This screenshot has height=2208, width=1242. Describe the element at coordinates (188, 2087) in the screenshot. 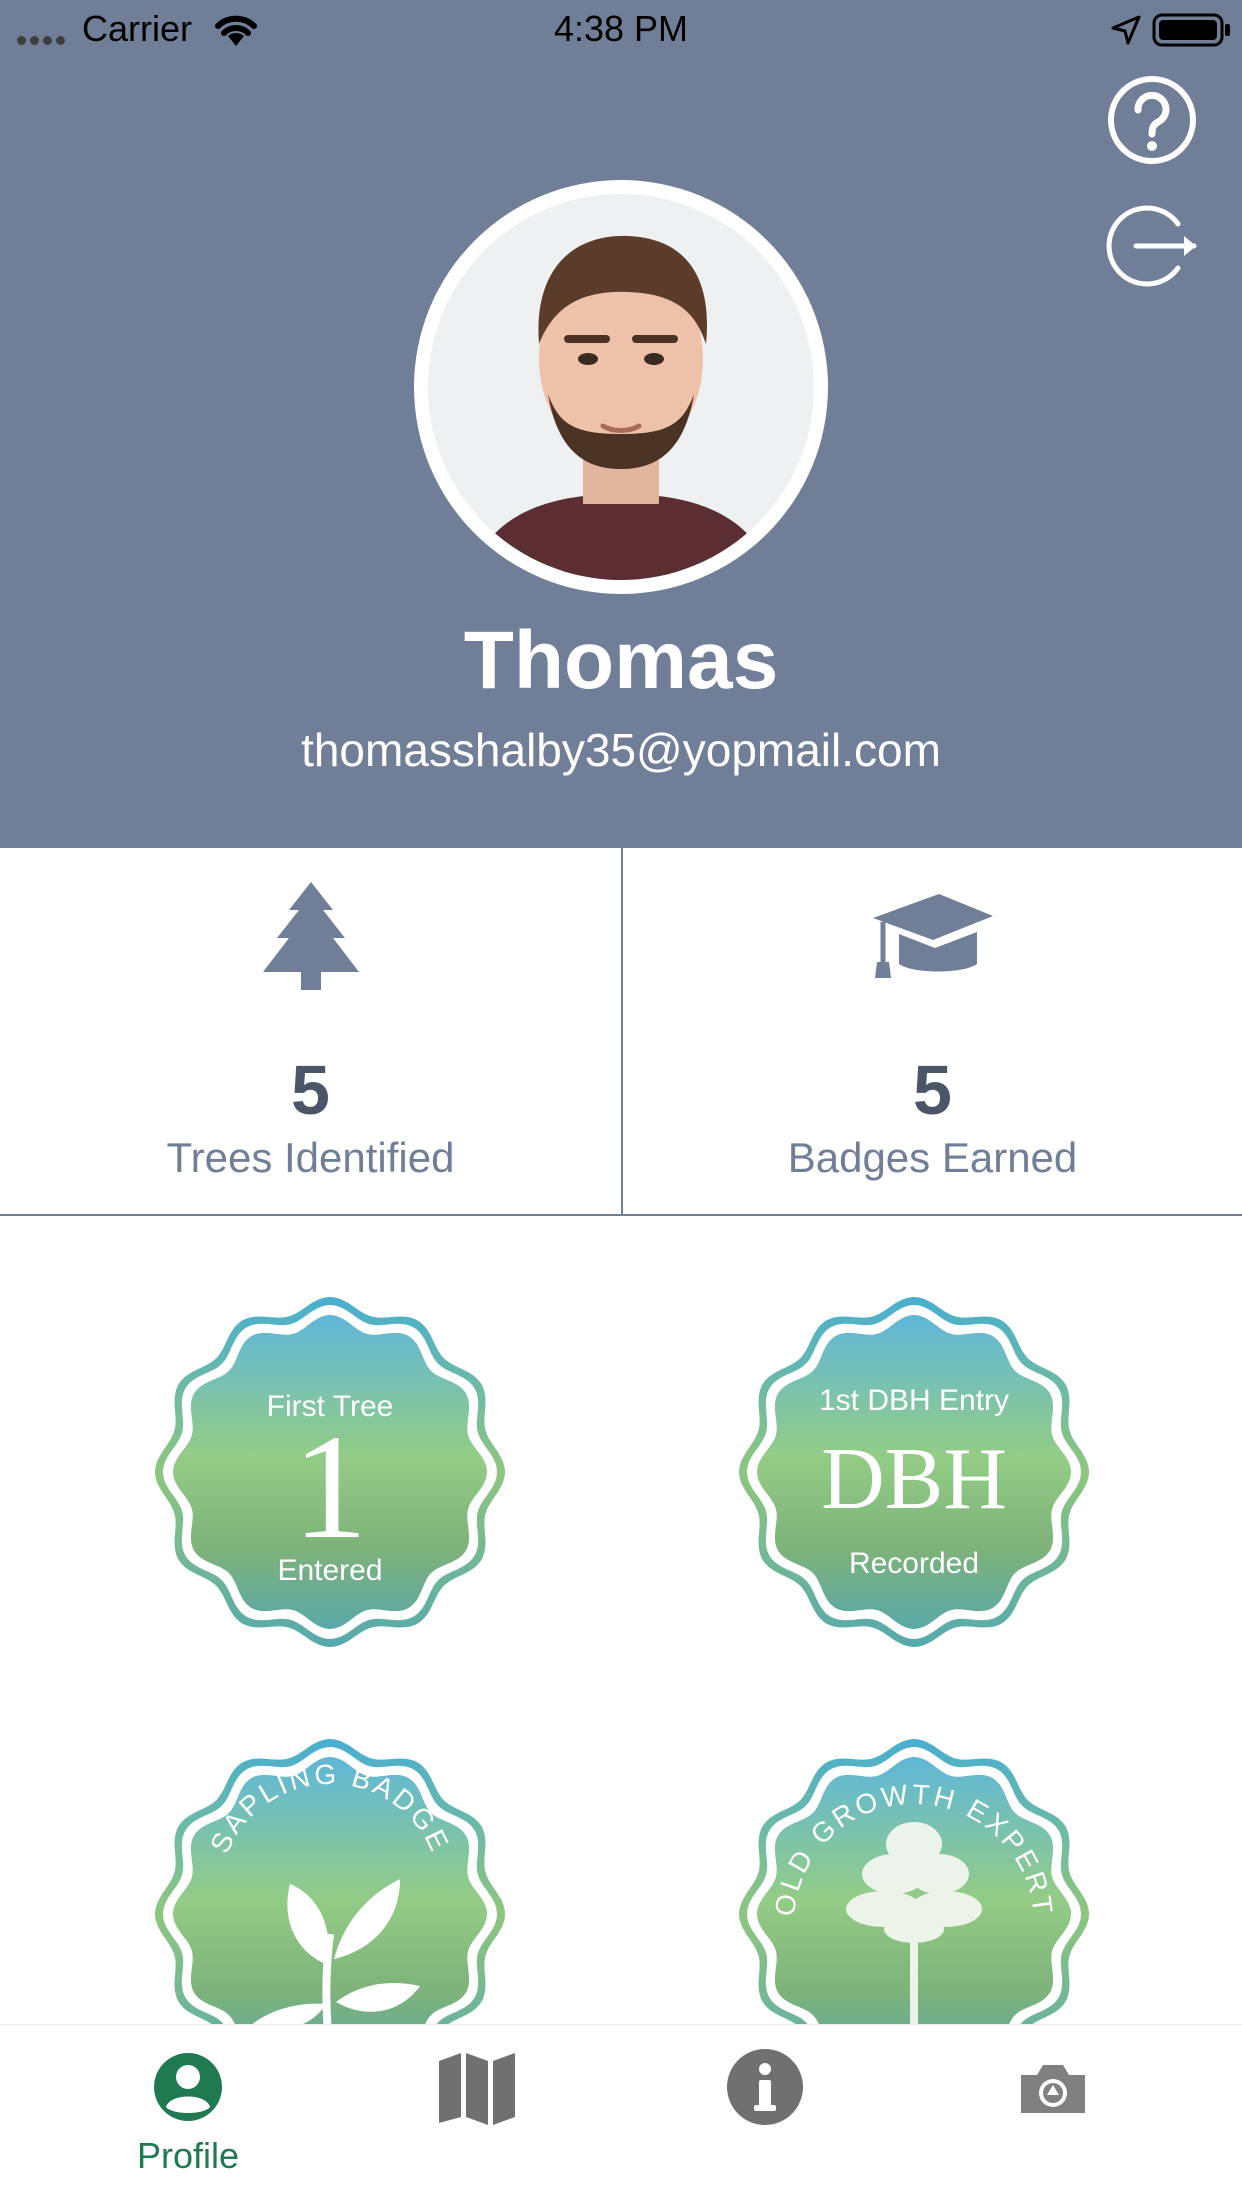

I see `profile-icon` at that location.